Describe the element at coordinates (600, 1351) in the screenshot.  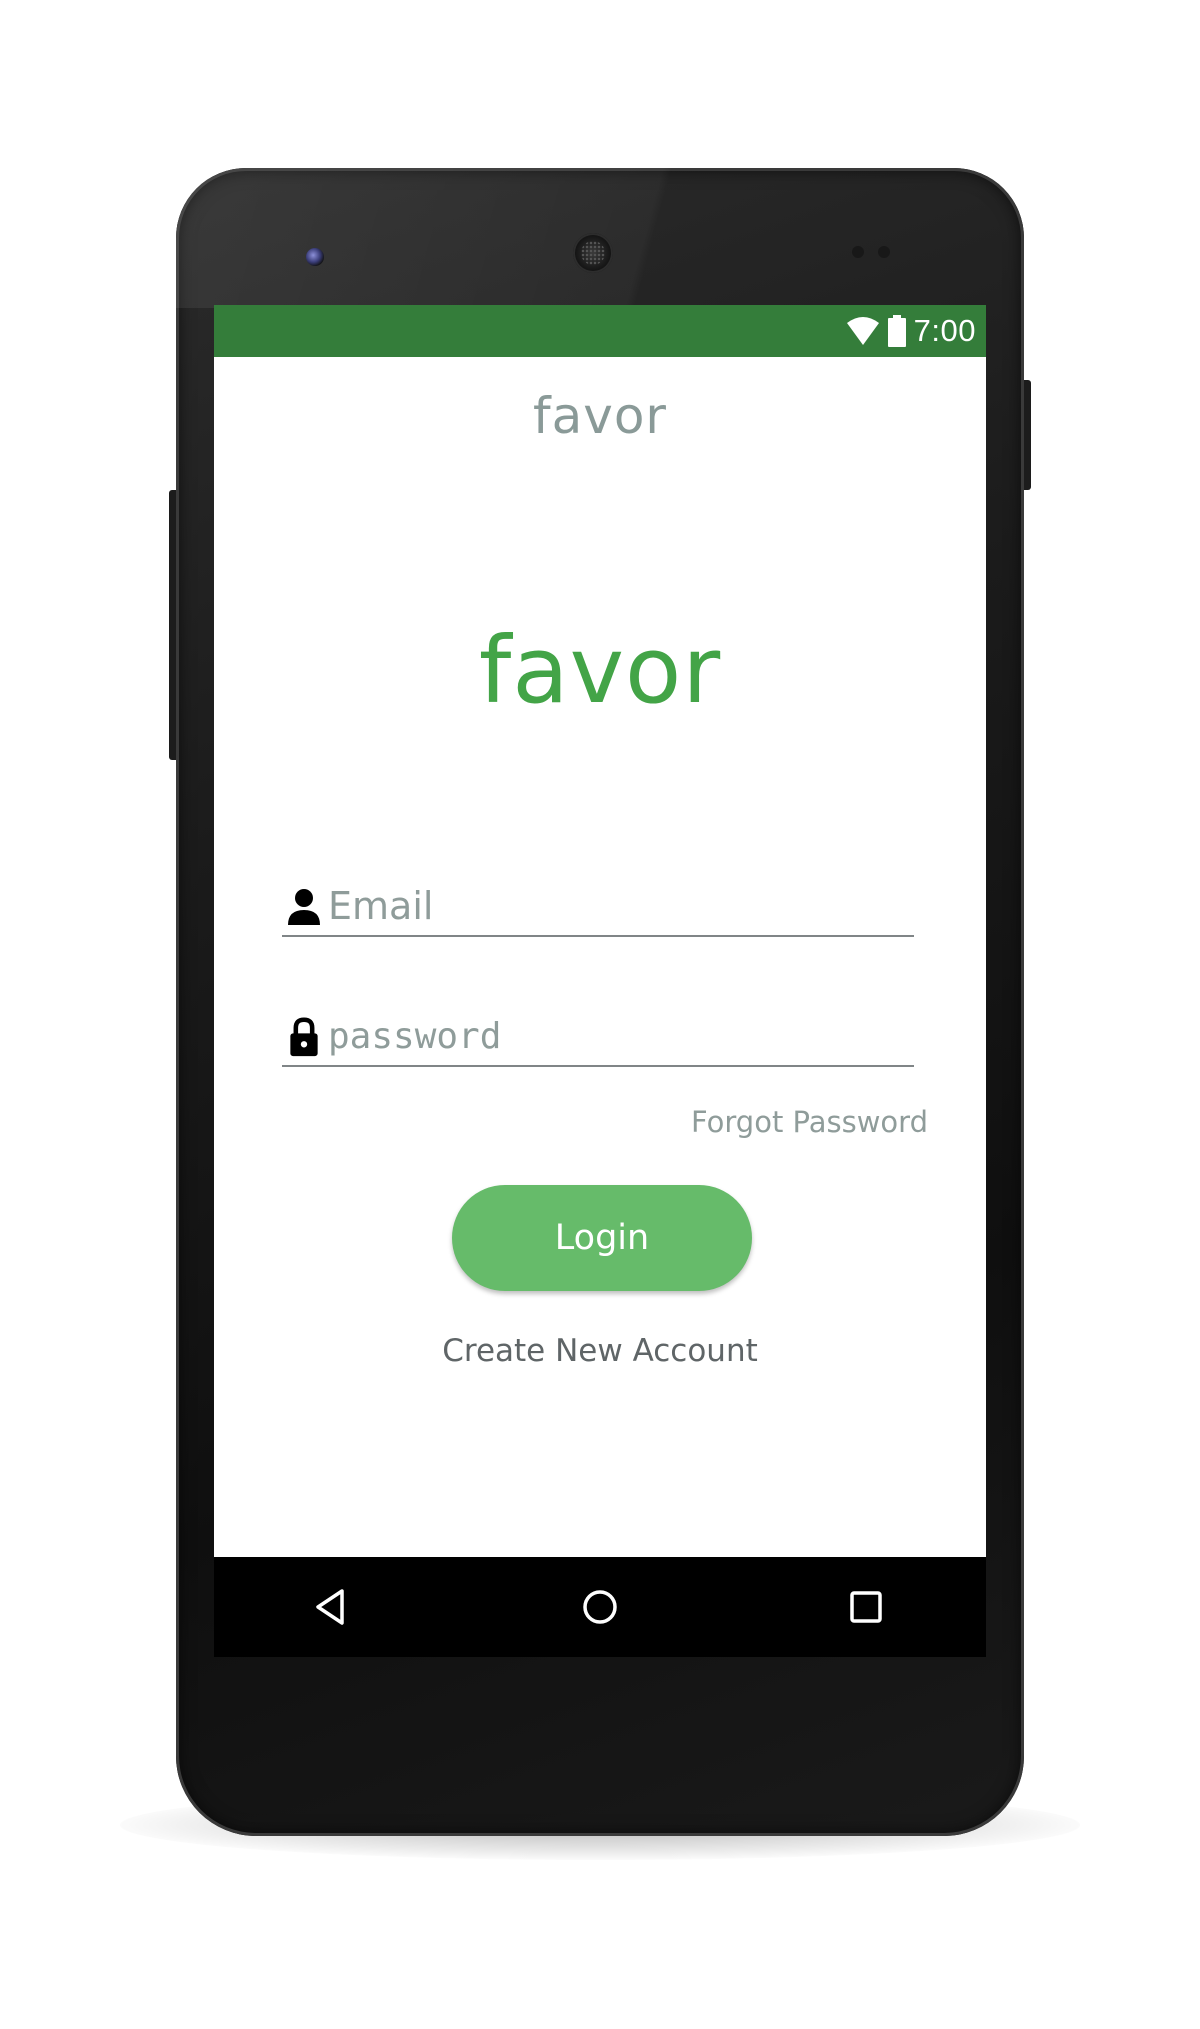
I see `create-account-link: Create New Account` at that location.